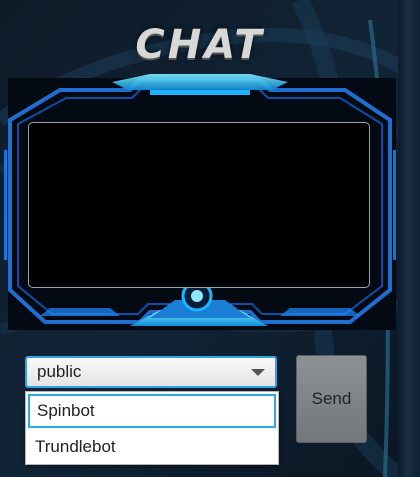  Describe the element at coordinates (152, 447) in the screenshot. I see `dropdown-option-trundlebot: Trundlebot` at that location.